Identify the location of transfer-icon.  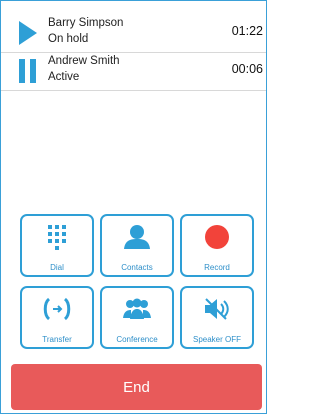
(57, 309).